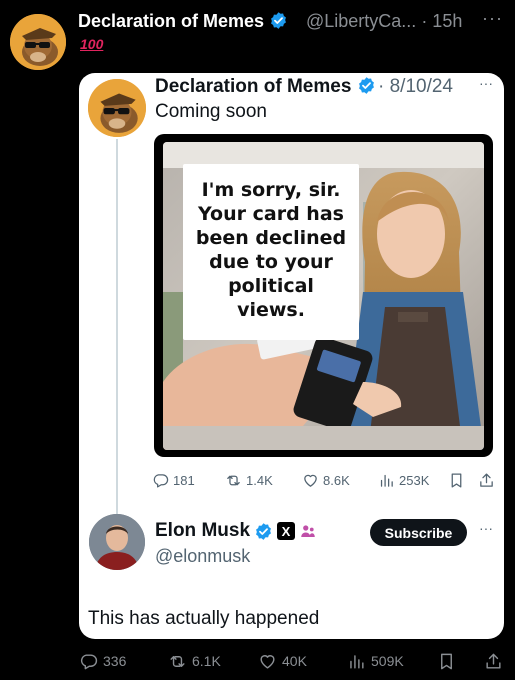  I want to click on quoted-post-date: · 8/10/24, so click(415, 87).